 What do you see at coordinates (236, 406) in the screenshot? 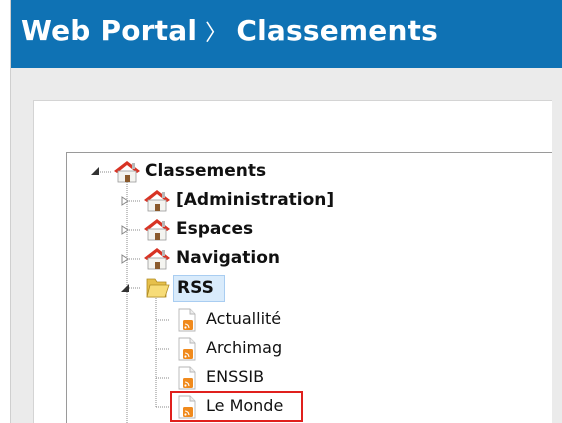
I see `selected-item-outline` at bounding box center [236, 406].